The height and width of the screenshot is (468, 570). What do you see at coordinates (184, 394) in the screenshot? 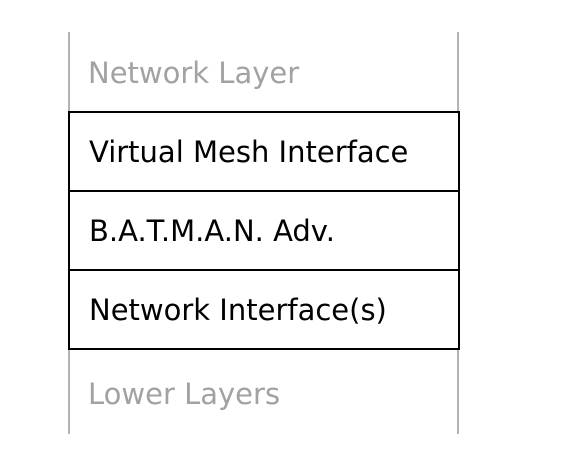
I see `lower-layer-label: Lower Layers` at bounding box center [184, 394].